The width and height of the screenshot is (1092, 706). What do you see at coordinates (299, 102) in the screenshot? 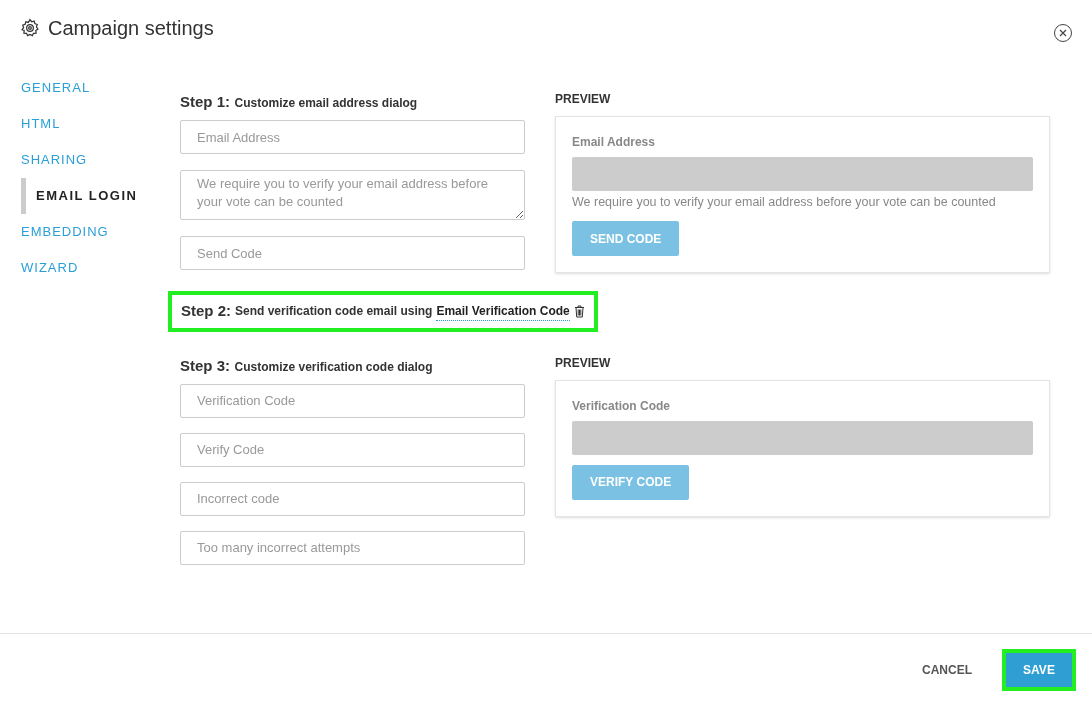
I see `step-heading: Step 1: Customize email address dialog` at bounding box center [299, 102].